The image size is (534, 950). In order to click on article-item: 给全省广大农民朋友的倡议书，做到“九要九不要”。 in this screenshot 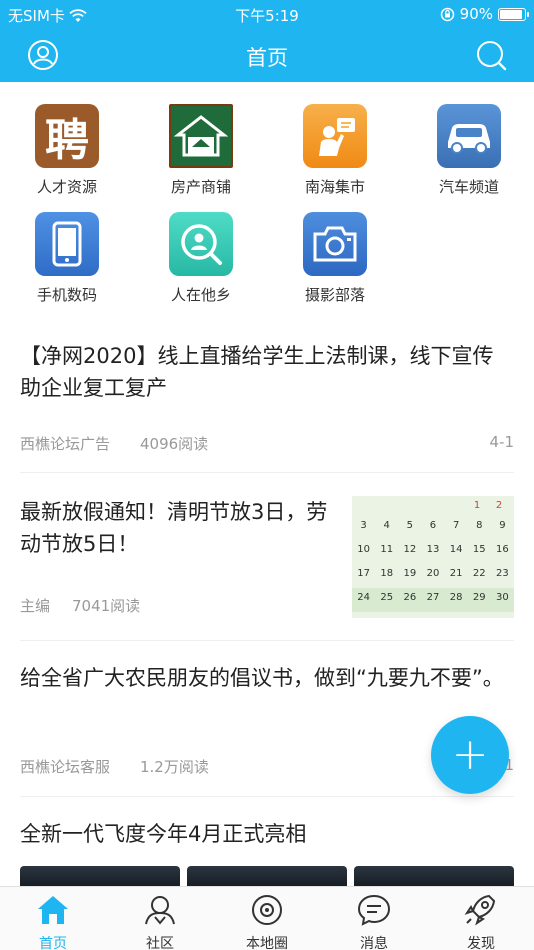, I will do `click(267, 678)`.